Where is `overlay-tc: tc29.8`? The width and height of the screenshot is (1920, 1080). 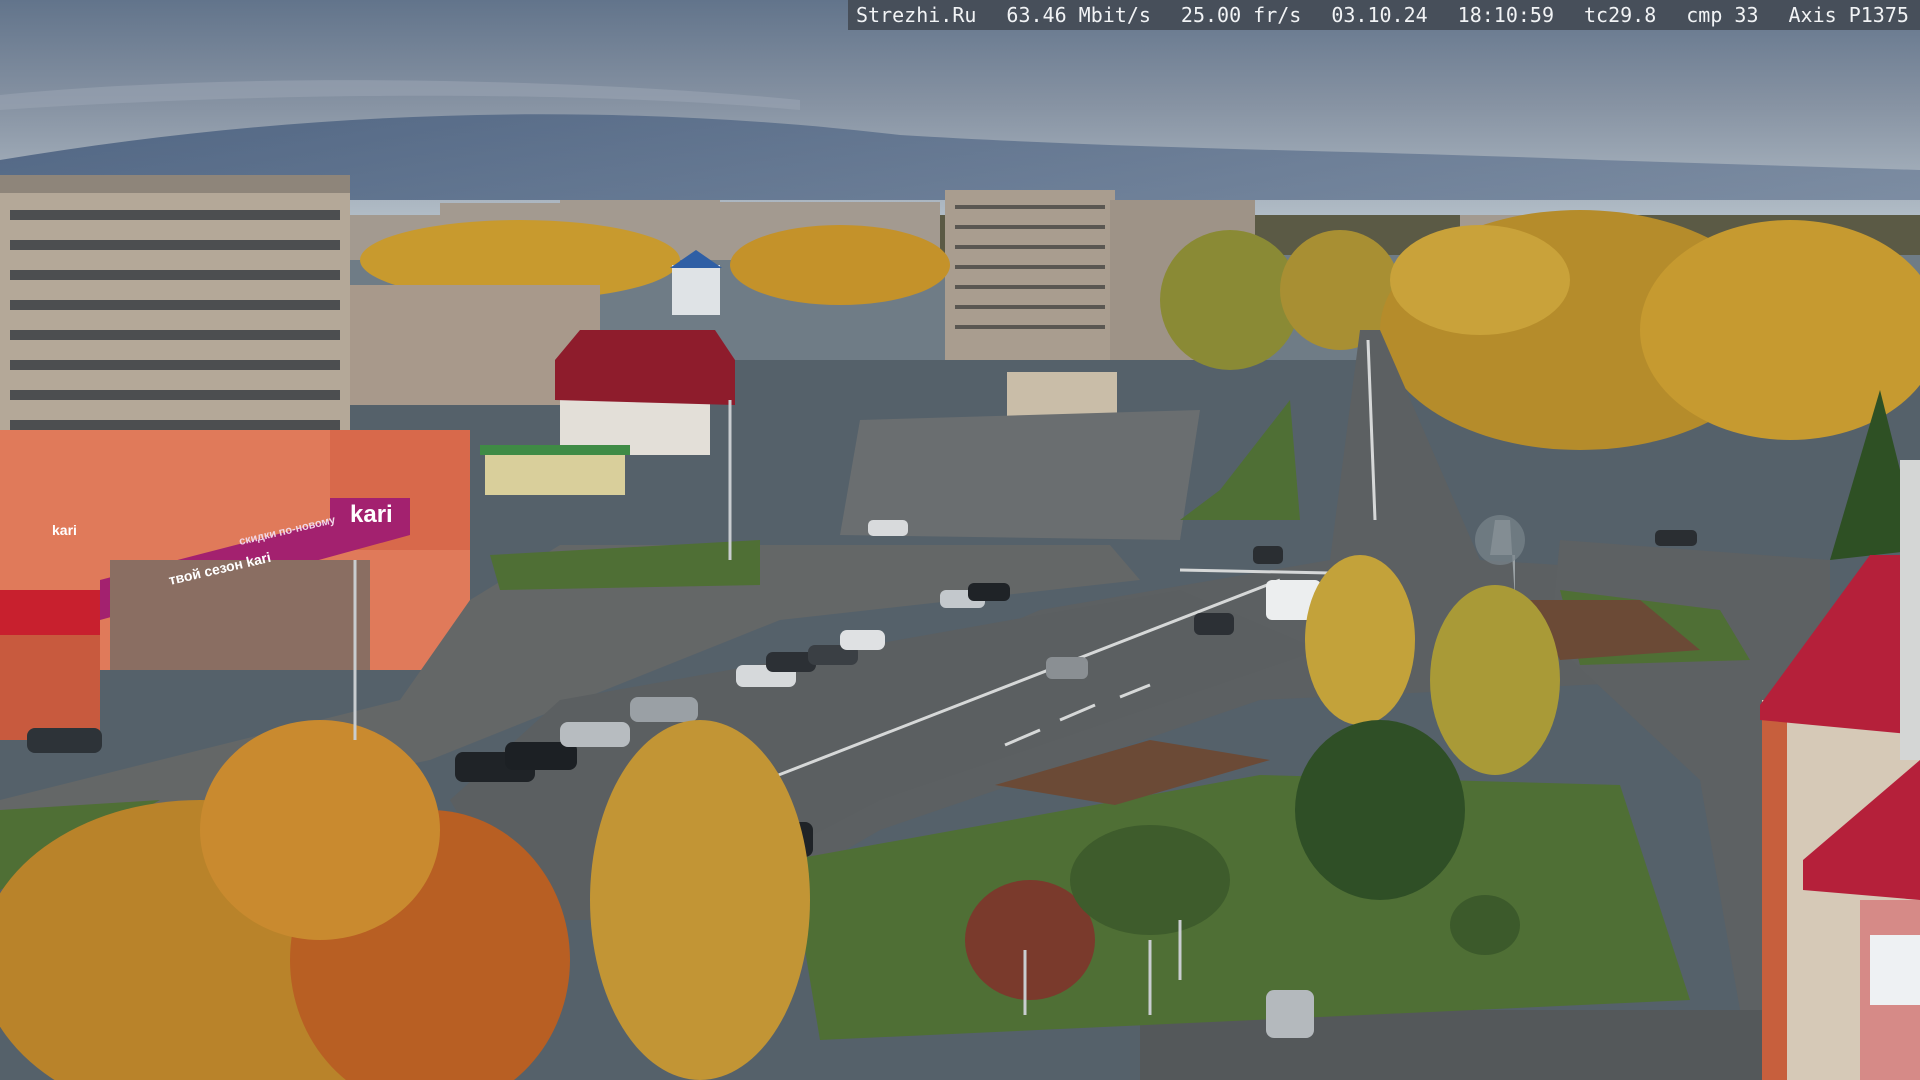
overlay-tc: tc29.8 is located at coordinates (1620, 15).